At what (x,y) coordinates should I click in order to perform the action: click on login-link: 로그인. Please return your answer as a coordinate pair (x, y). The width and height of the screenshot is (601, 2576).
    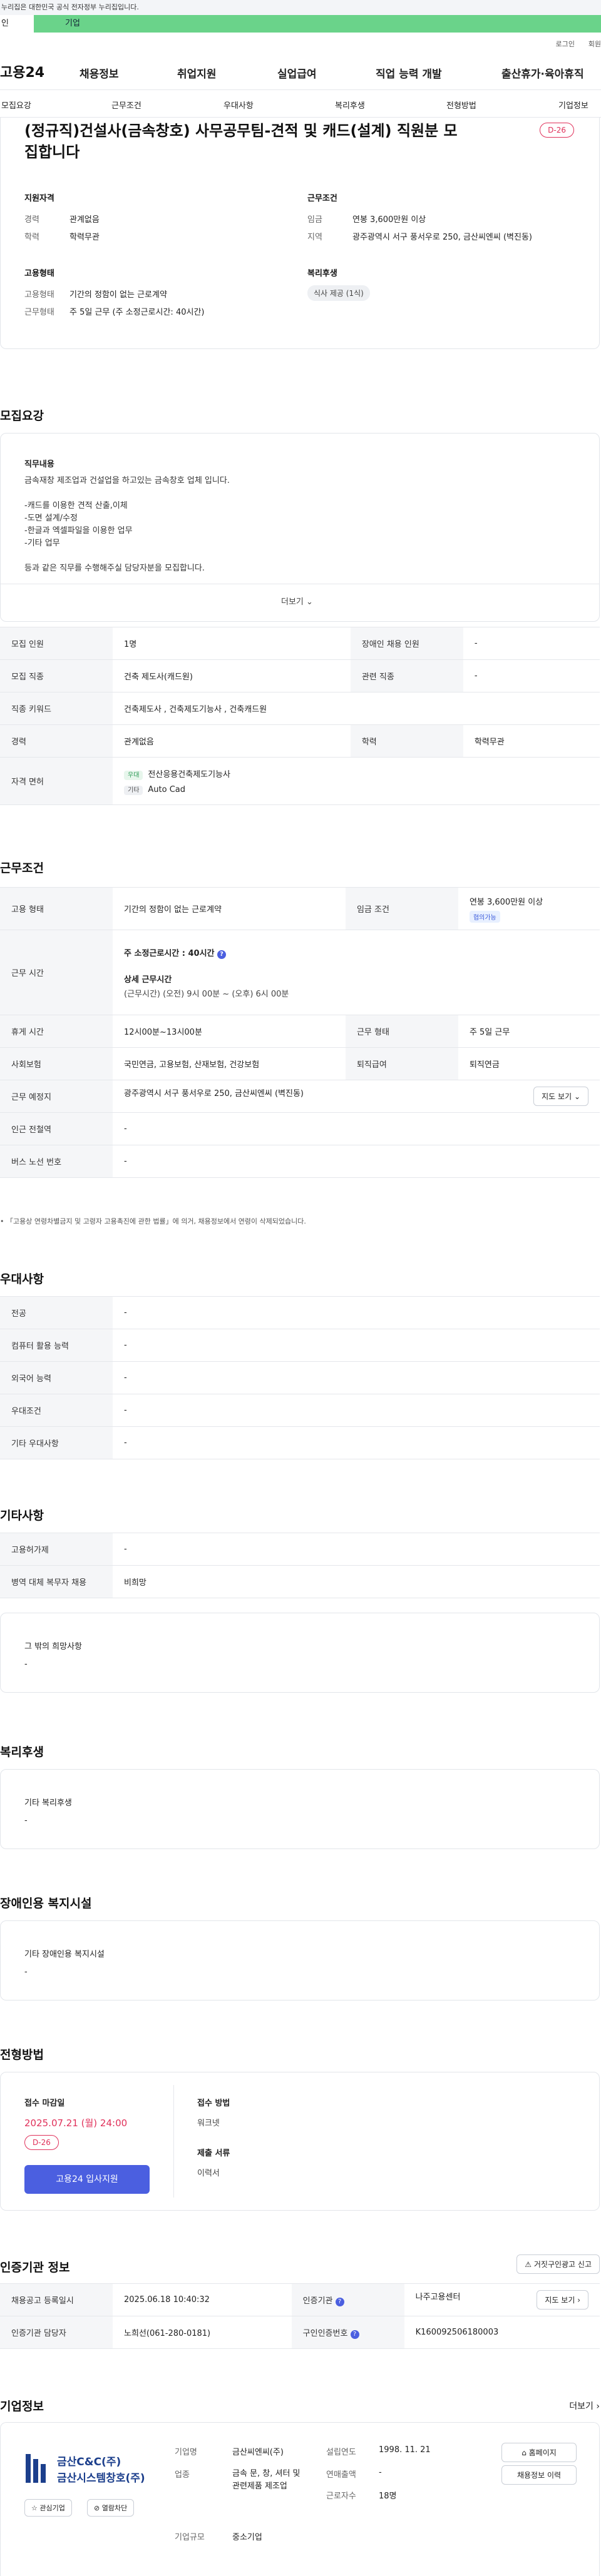
    Looking at the image, I should click on (565, 44).